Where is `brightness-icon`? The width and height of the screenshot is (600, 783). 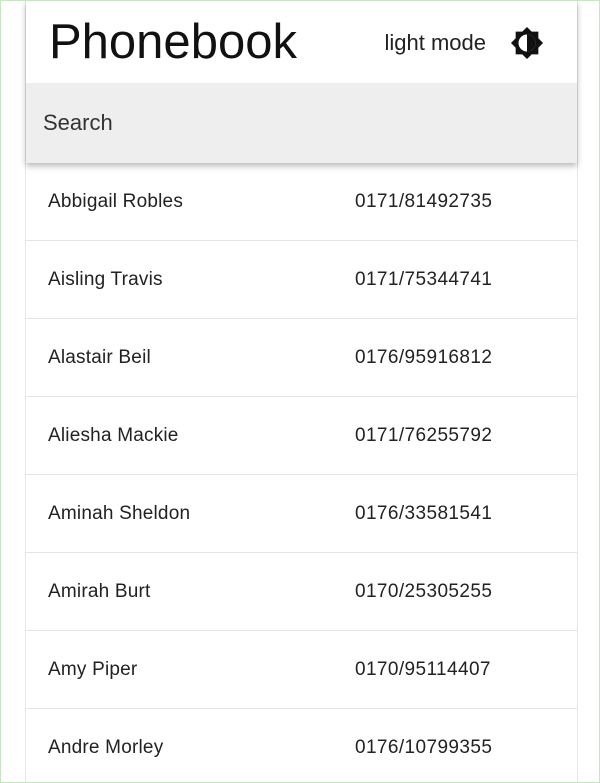
brightness-icon is located at coordinates (527, 43).